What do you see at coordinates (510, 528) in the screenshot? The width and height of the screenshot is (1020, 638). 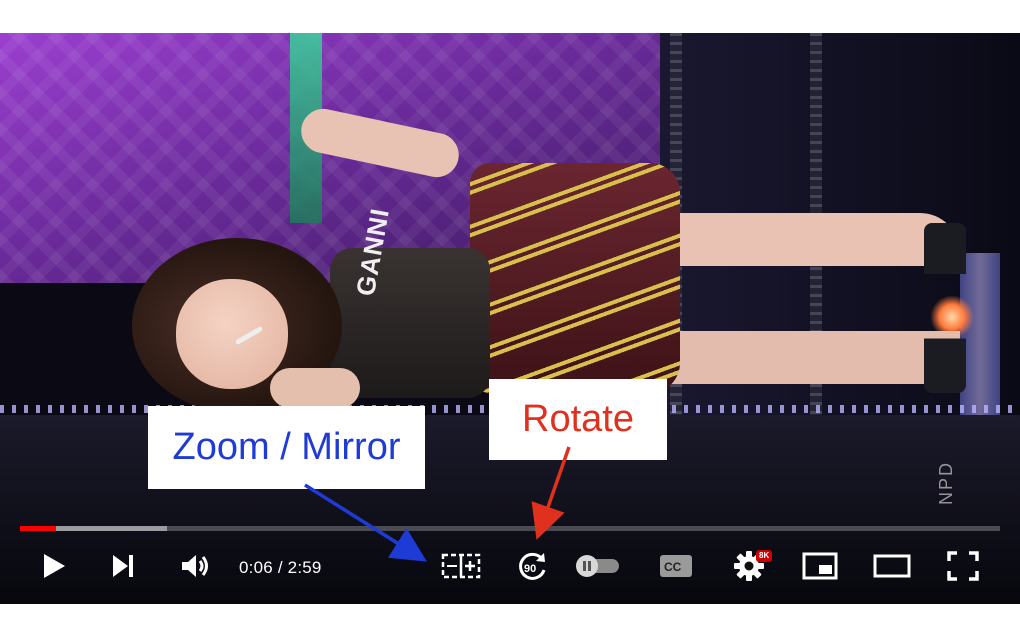 I see `progress-bar` at bounding box center [510, 528].